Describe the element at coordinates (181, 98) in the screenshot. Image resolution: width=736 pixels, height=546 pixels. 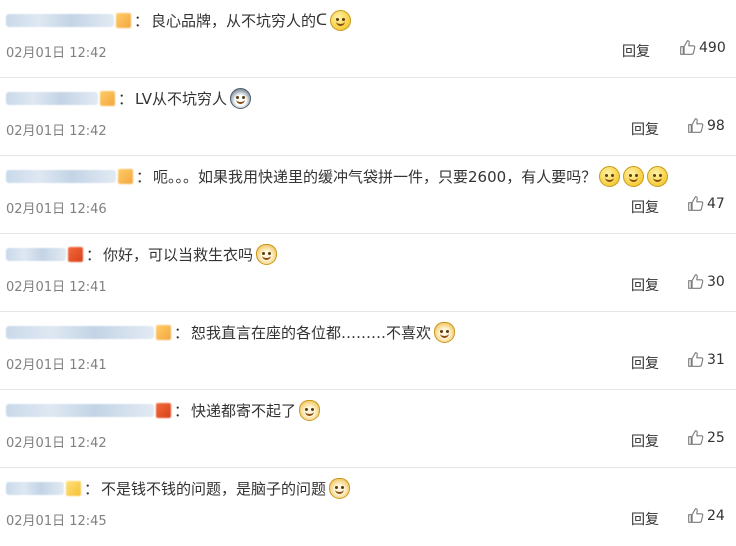
I see `comment-text: LV从不坑穷人` at that location.